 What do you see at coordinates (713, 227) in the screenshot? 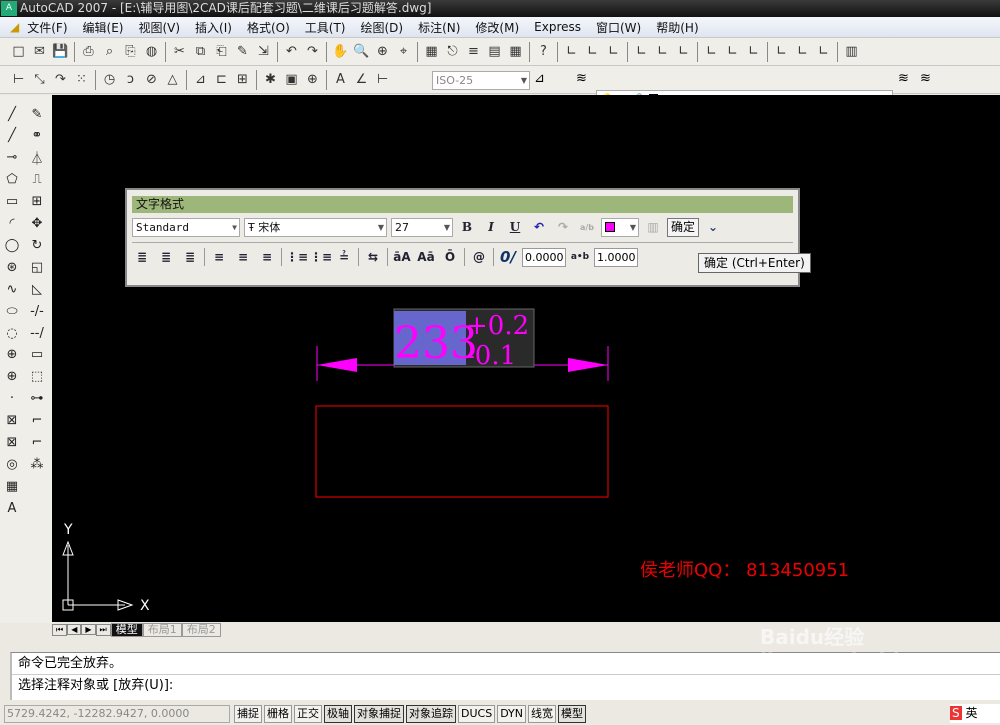
I see `options-button: ⌄` at bounding box center [713, 227].